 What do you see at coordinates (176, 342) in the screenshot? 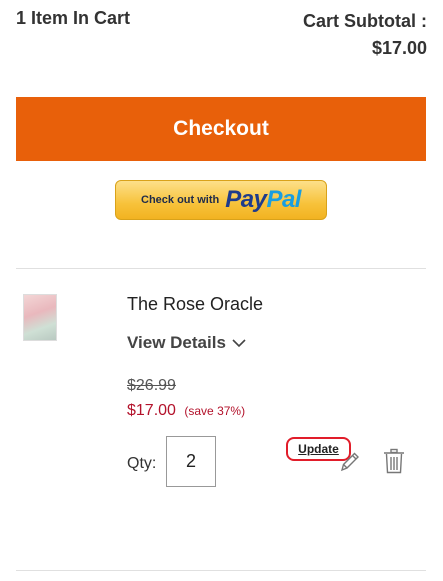
I see `view-details-label: View Details` at bounding box center [176, 342].